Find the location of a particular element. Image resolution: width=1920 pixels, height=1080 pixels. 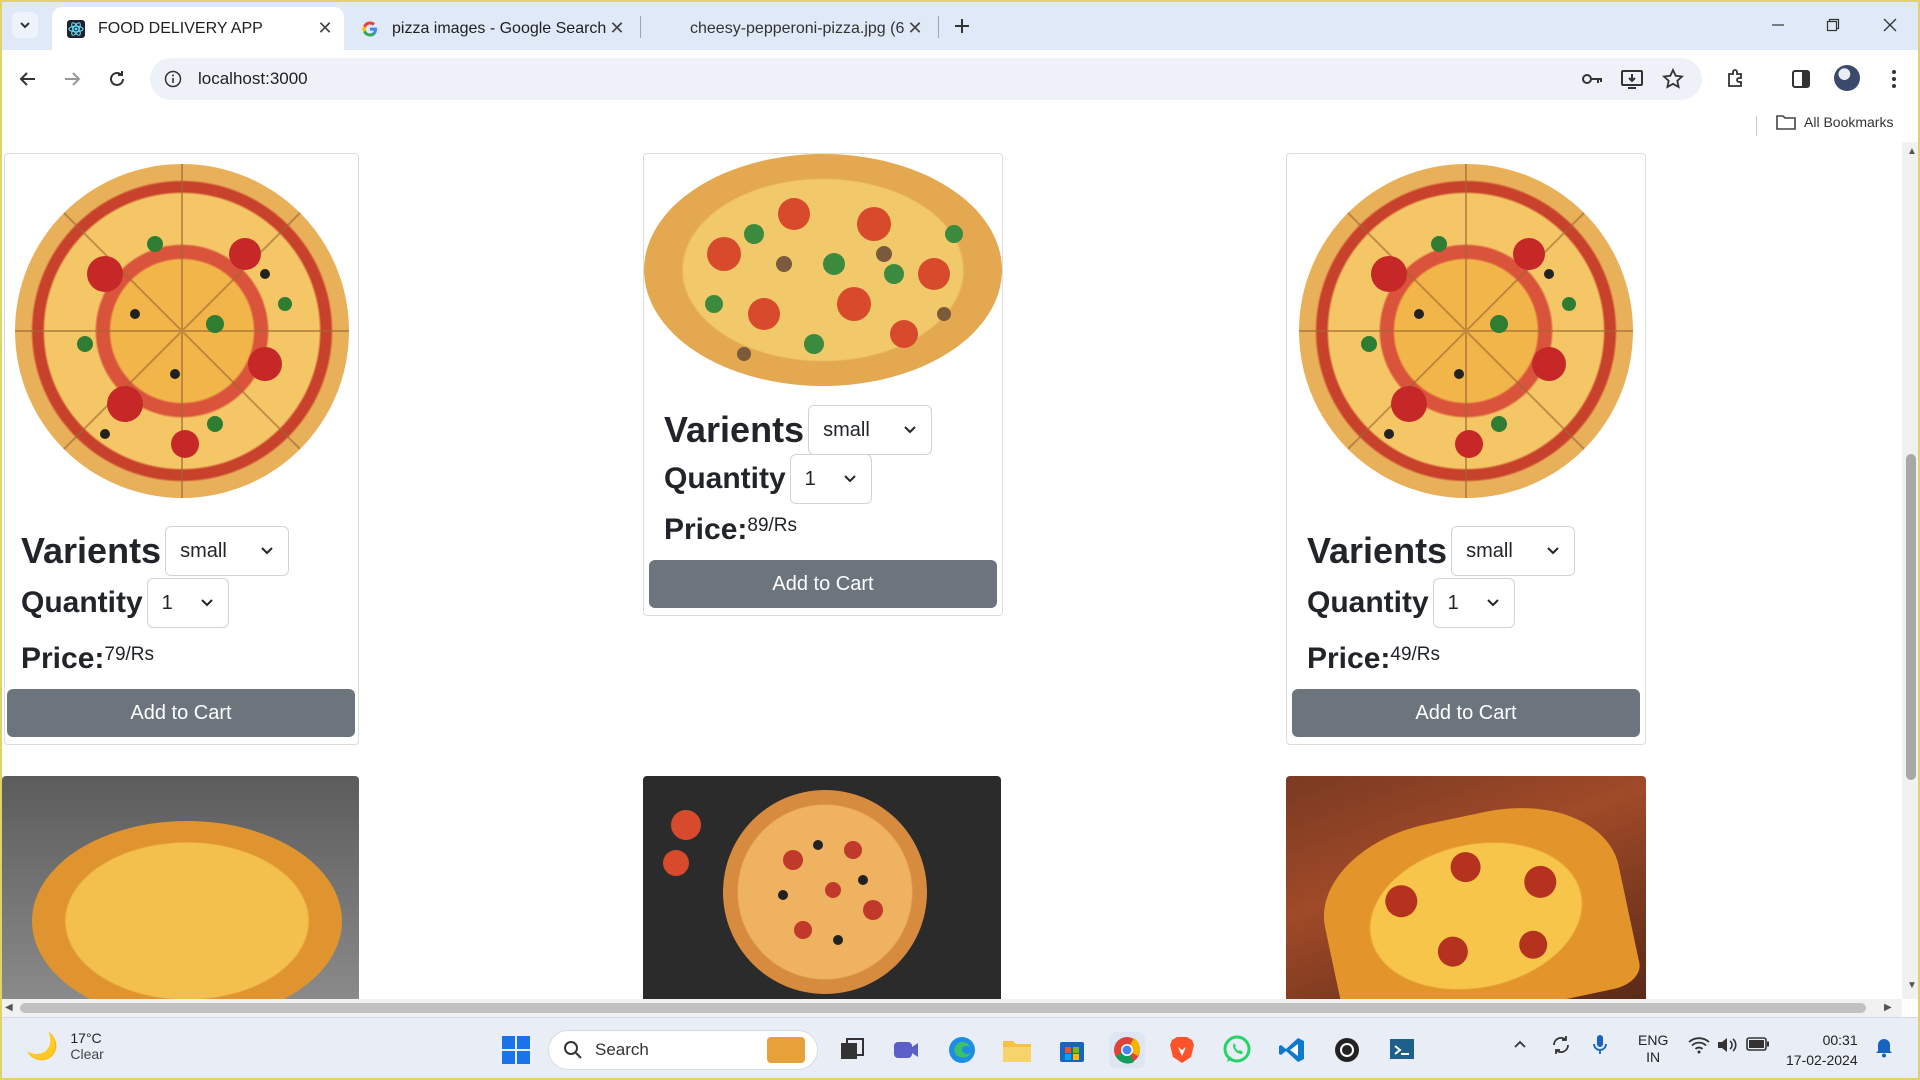

new-tab-button is located at coordinates (962, 26).